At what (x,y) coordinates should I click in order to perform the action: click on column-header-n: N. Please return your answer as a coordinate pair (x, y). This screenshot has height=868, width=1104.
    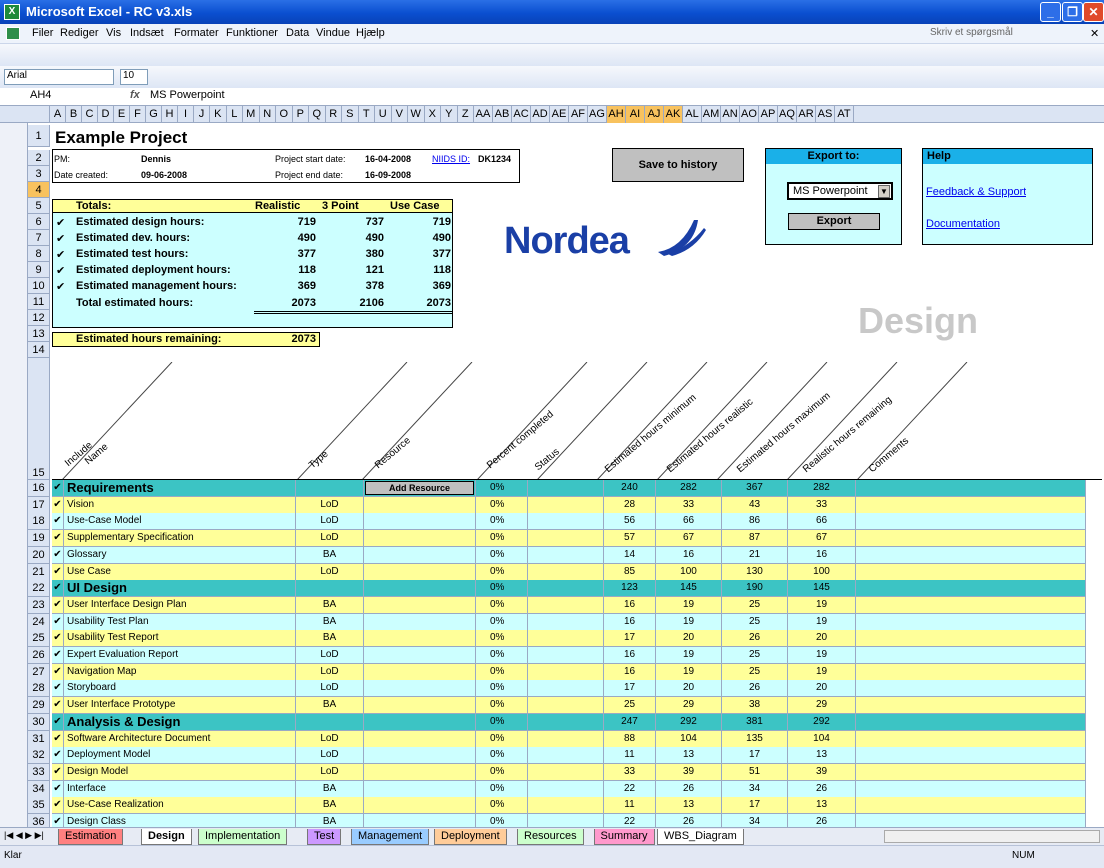
    Looking at the image, I should click on (268, 114).